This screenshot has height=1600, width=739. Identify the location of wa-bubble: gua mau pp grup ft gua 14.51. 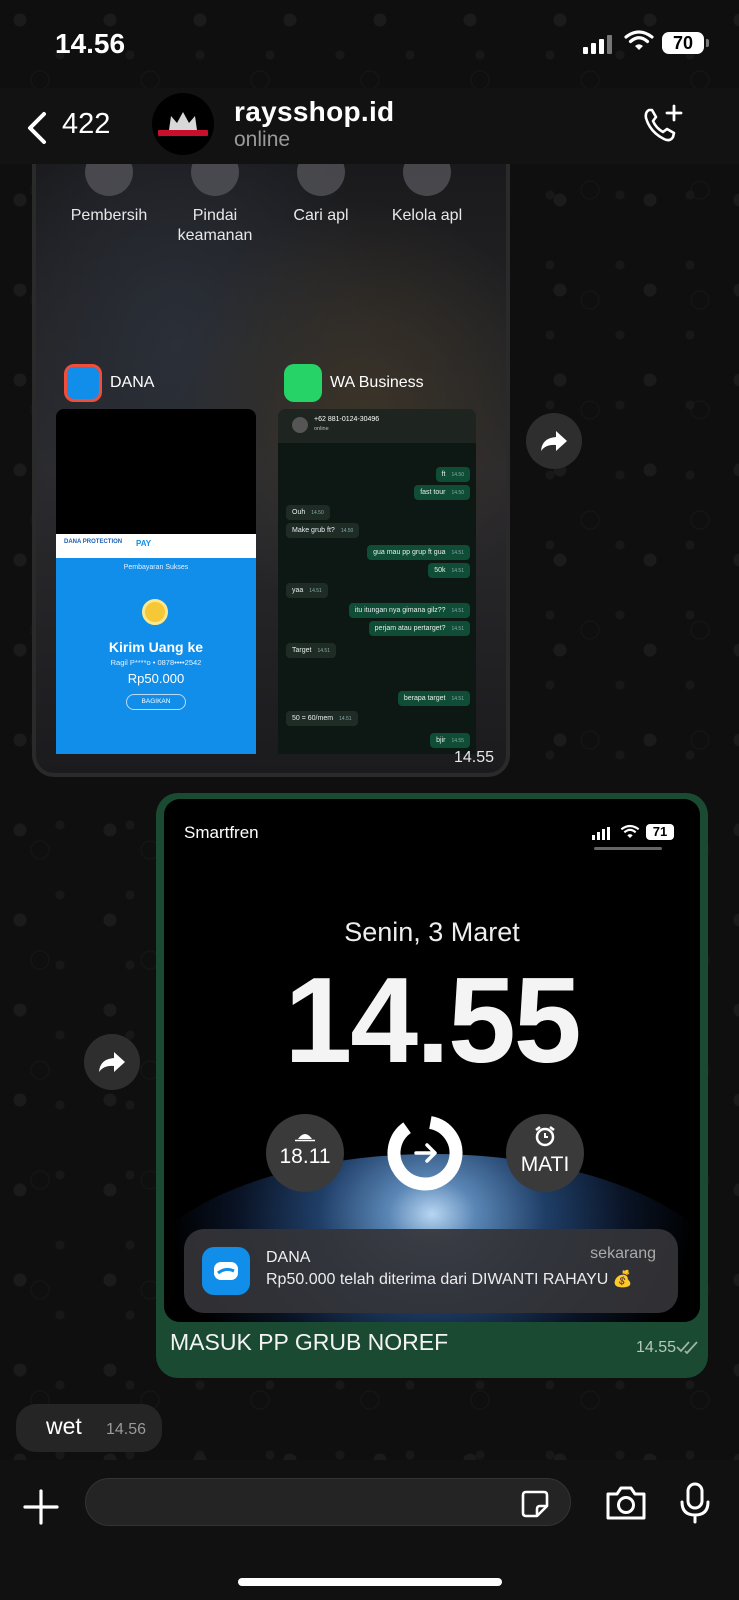
(418, 552).